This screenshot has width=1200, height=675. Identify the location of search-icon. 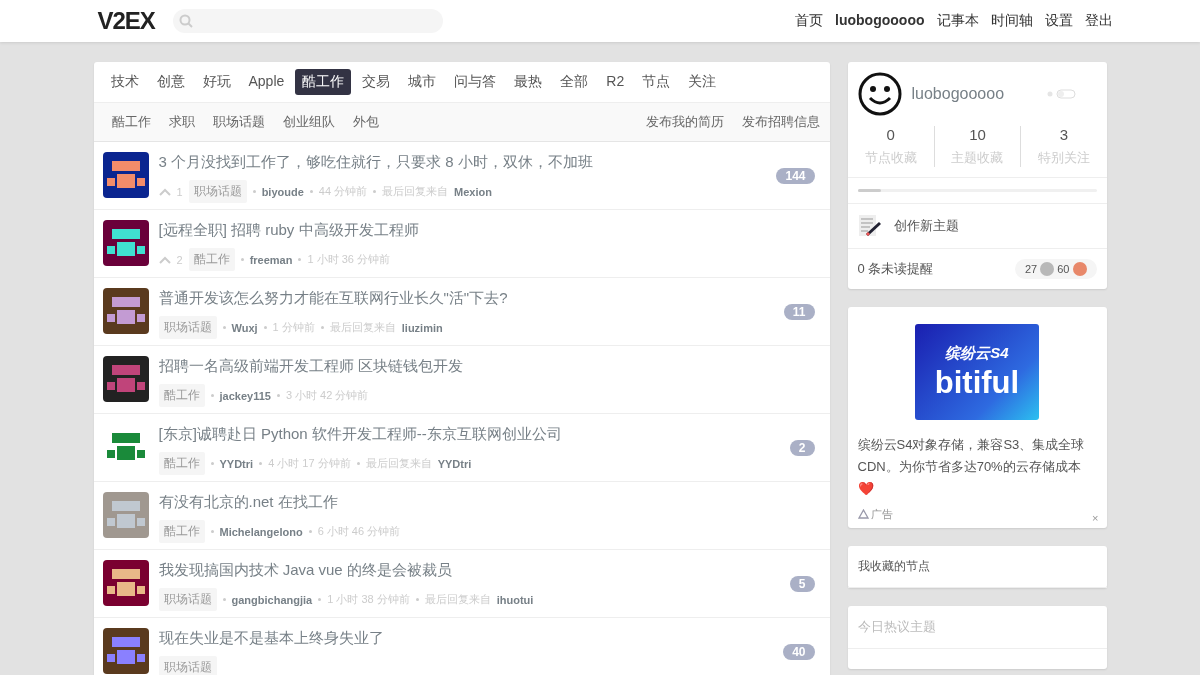
(185, 21).